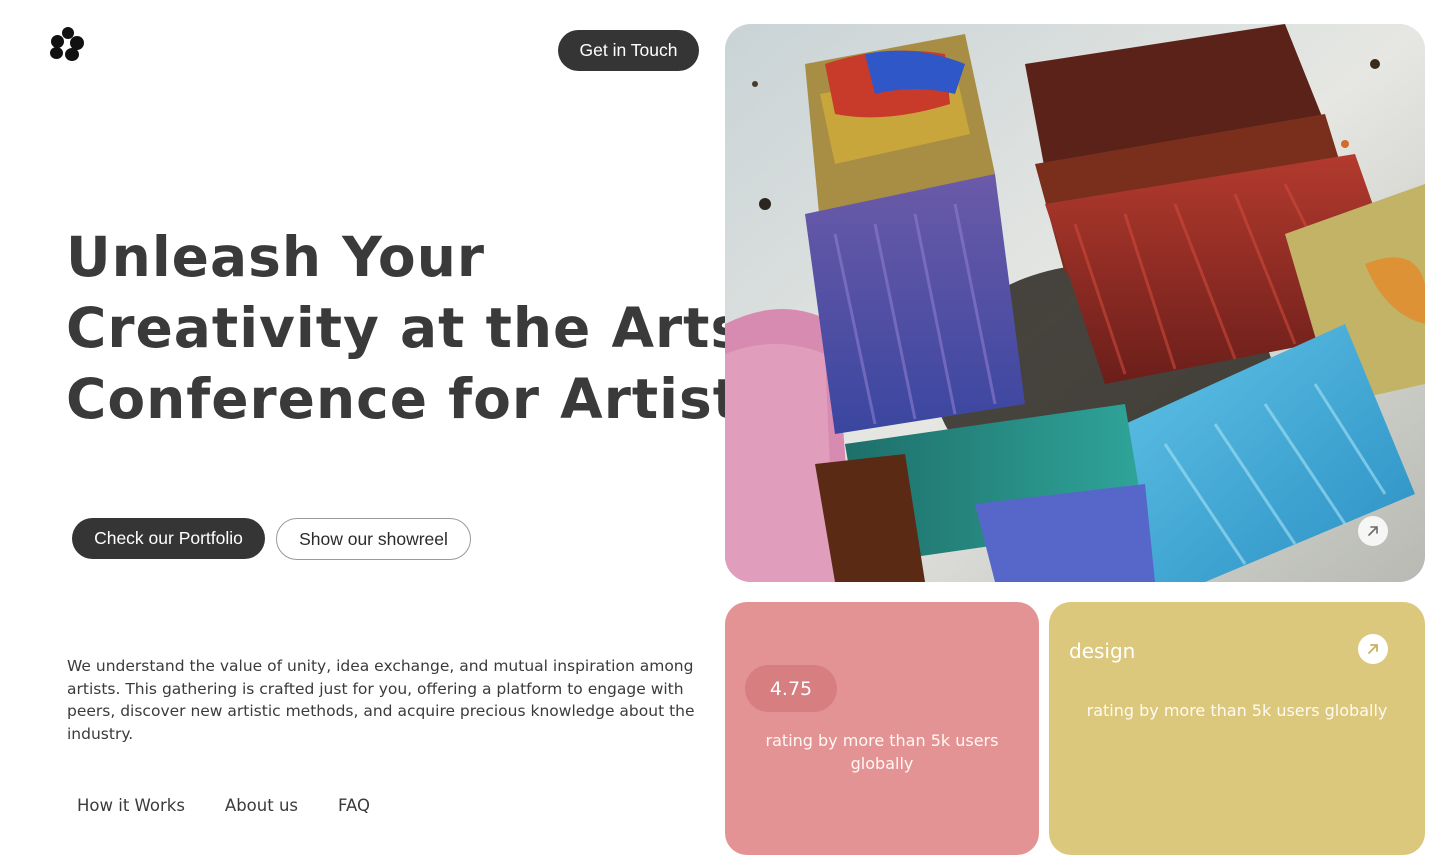 The width and height of the screenshot is (1432, 868). What do you see at coordinates (261, 805) in the screenshot?
I see `nav-link-about-us: About us` at bounding box center [261, 805].